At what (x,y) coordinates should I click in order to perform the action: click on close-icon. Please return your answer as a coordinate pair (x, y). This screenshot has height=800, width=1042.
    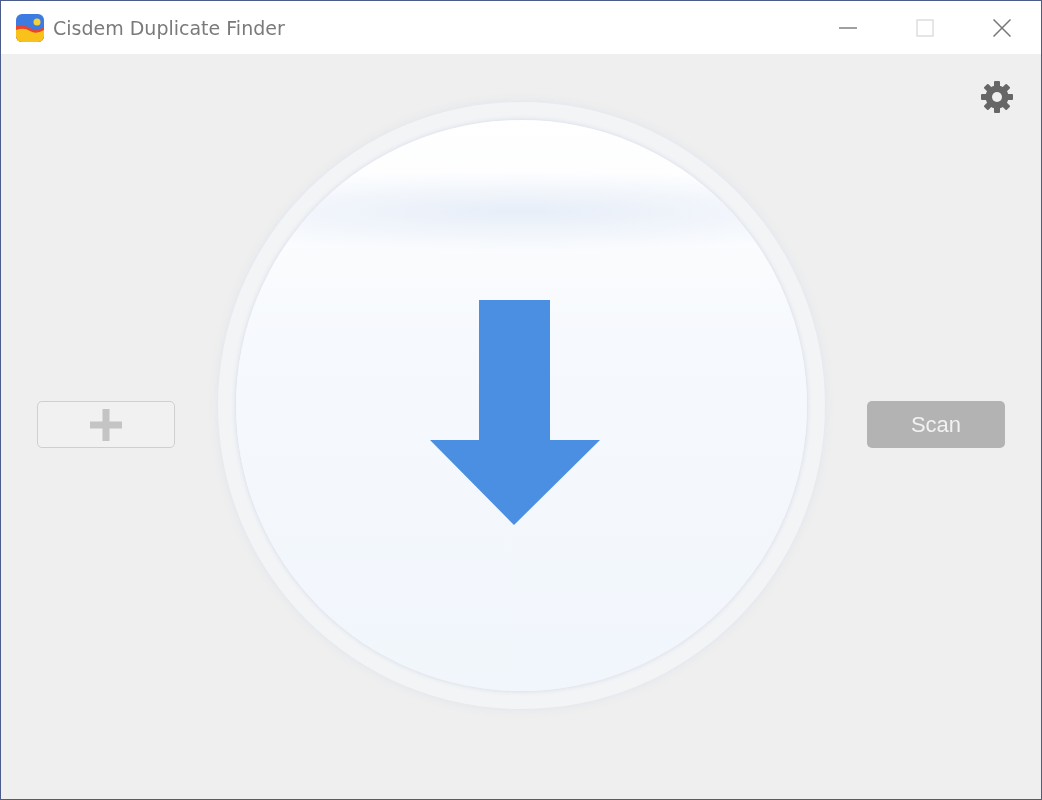
    Looking at the image, I should click on (1002, 27).